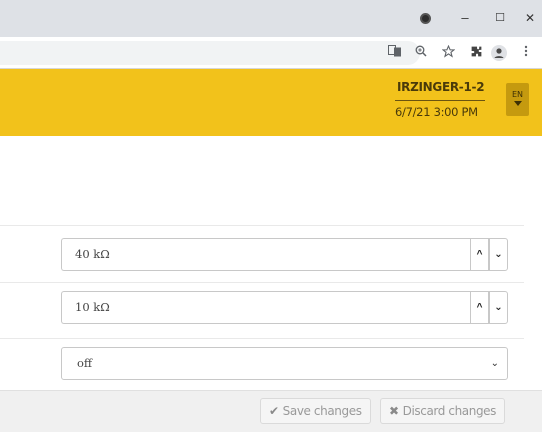 The width and height of the screenshot is (542, 432). Describe the element at coordinates (476, 53) in the screenshot. I see `extensions-icon` at that location.